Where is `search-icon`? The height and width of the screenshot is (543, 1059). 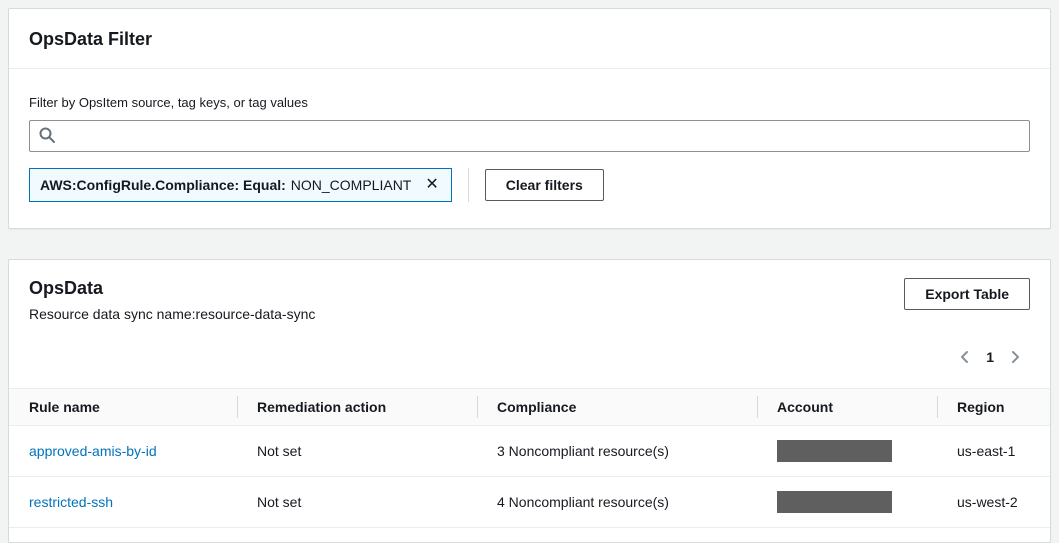
search-icon is located at coordinates (47, 135).